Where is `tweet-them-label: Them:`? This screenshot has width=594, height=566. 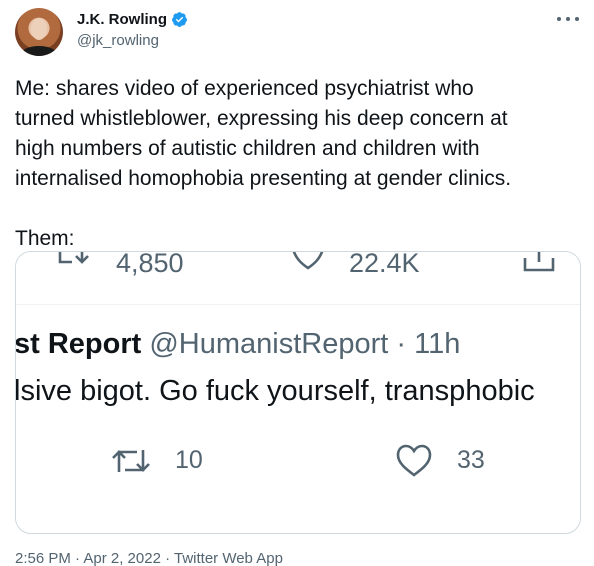 tweet-them-label: Them: is located at coordinates (45, 238).